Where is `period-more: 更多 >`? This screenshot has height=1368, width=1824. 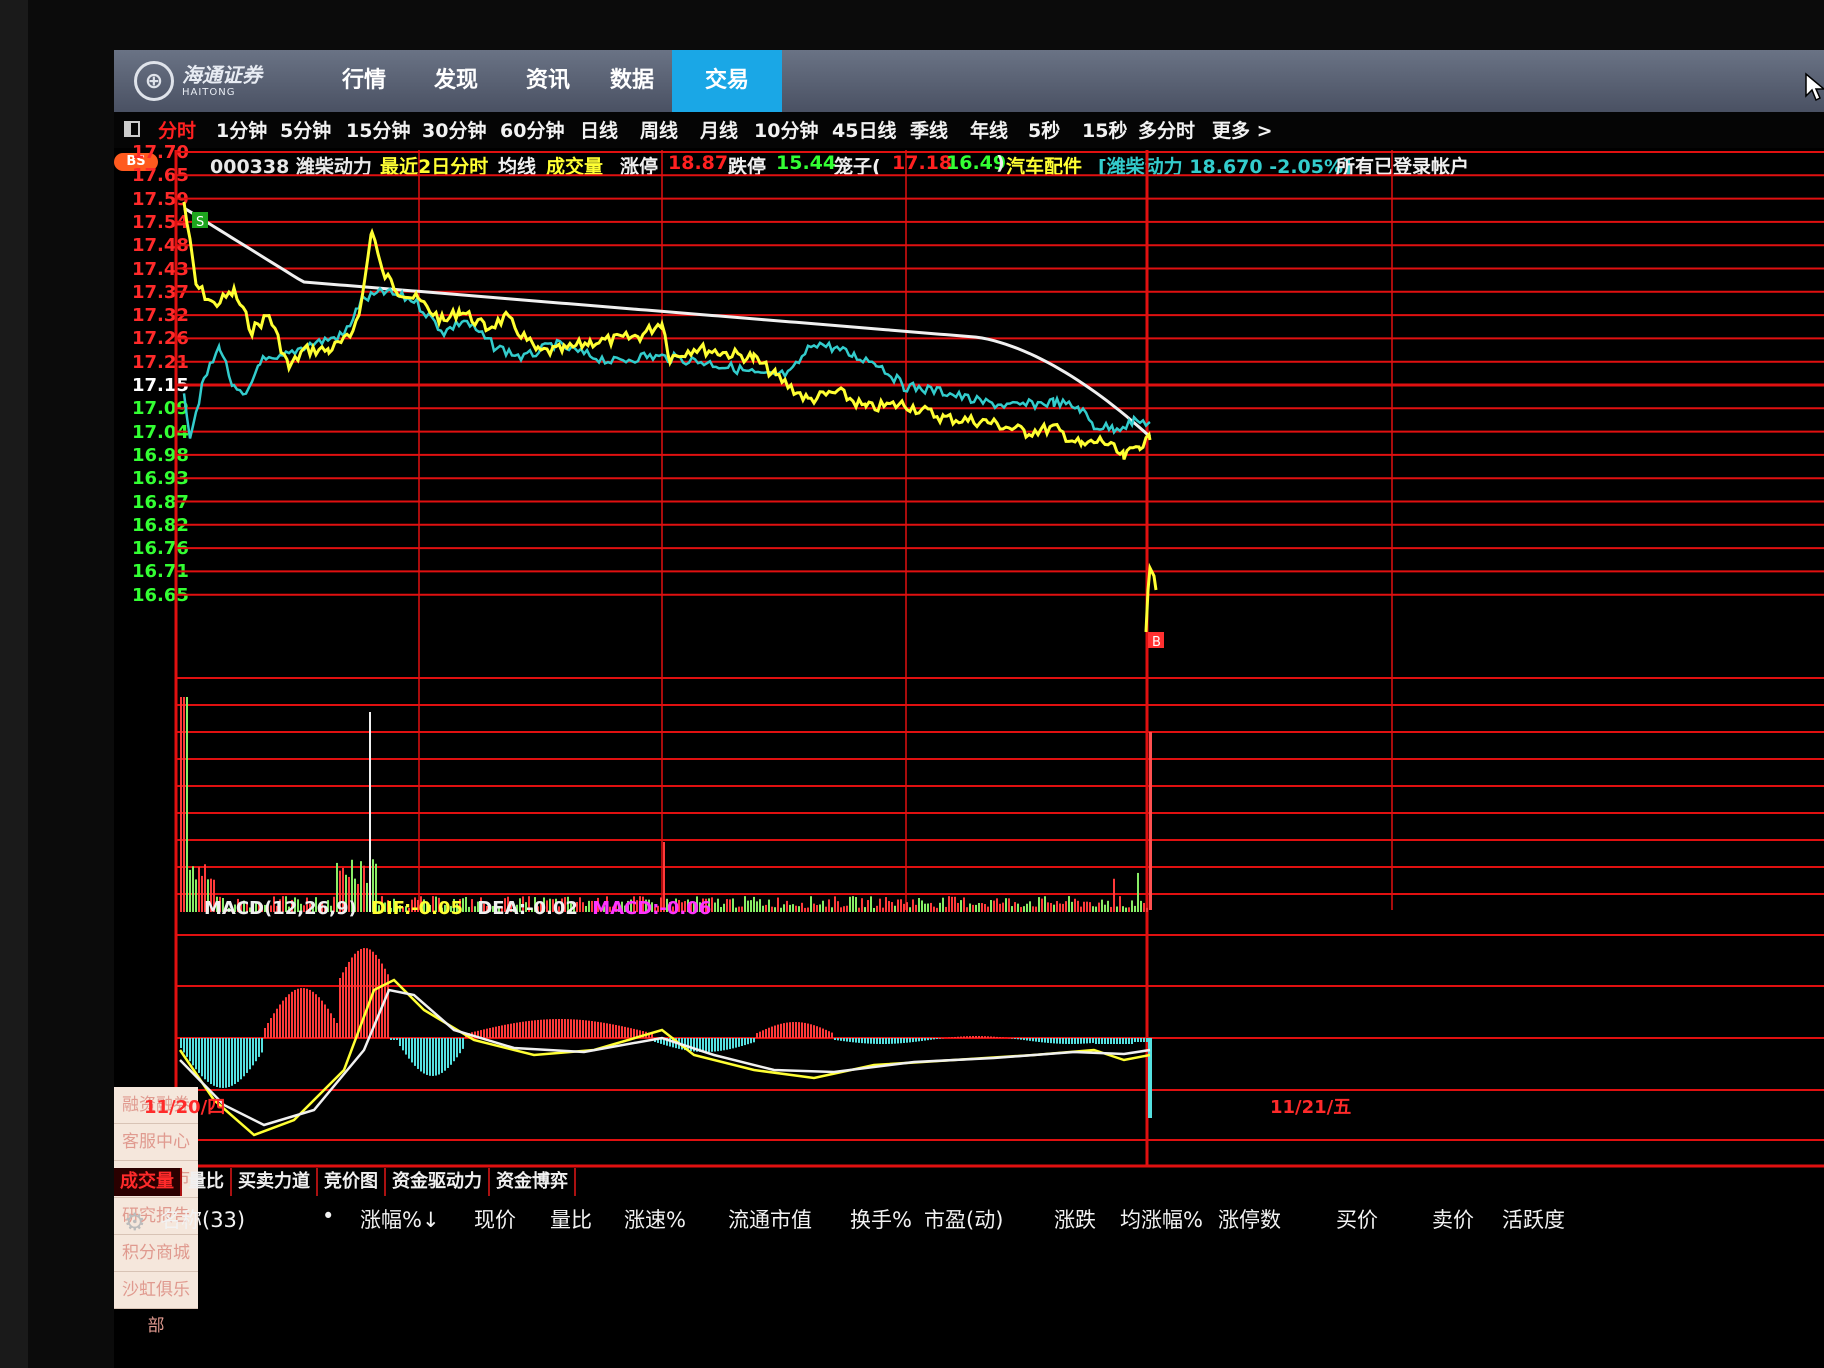 period-more: 更多 > is located at coordinates (1242, 129).